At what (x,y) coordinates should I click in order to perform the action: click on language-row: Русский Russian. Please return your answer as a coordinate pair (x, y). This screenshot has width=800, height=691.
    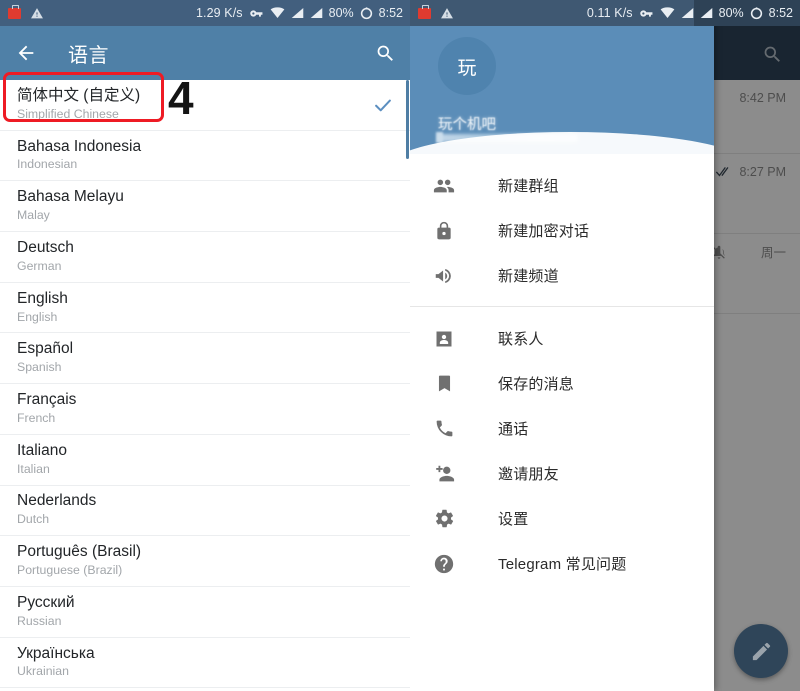
    Looking at the image, I should click on (205, 612).